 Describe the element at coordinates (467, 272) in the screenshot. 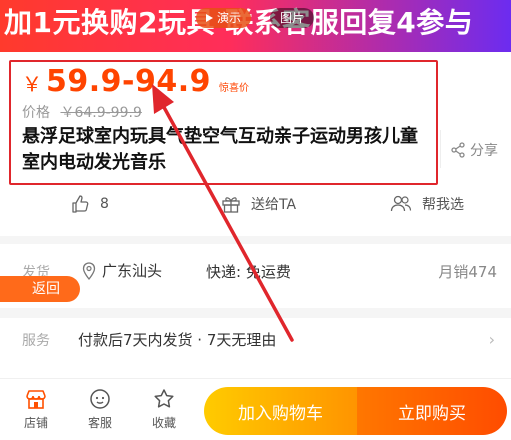

I see `monthly-sales: 月销474` at that location.